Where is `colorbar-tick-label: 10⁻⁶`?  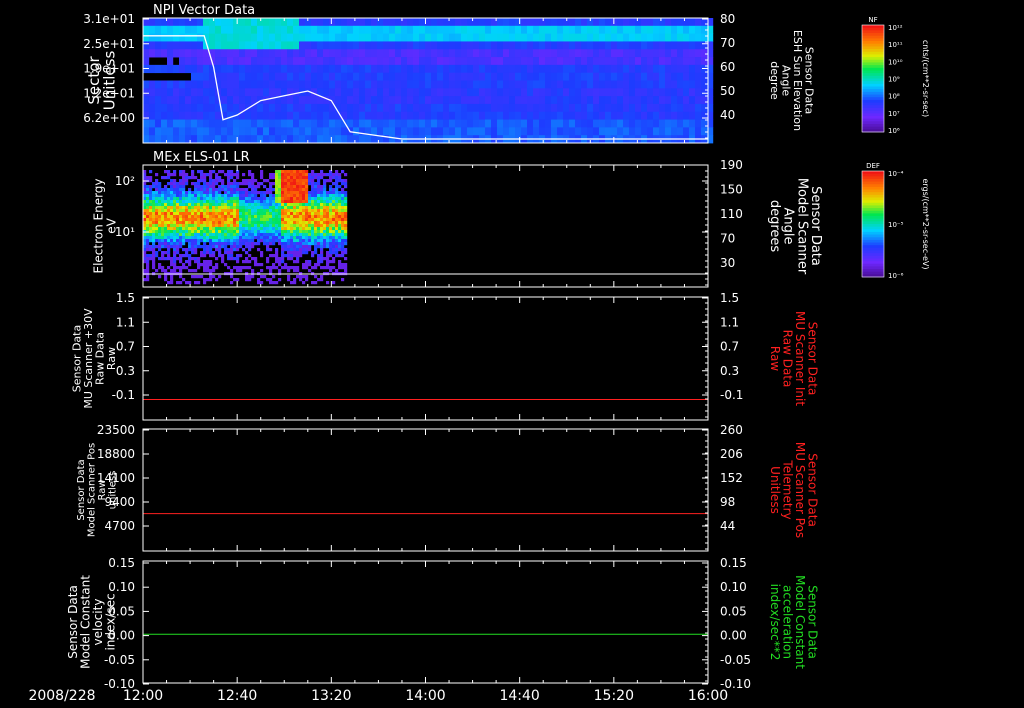
colorbar-tick-label: 10⁻⁶ is located at coordinates (896, 276).